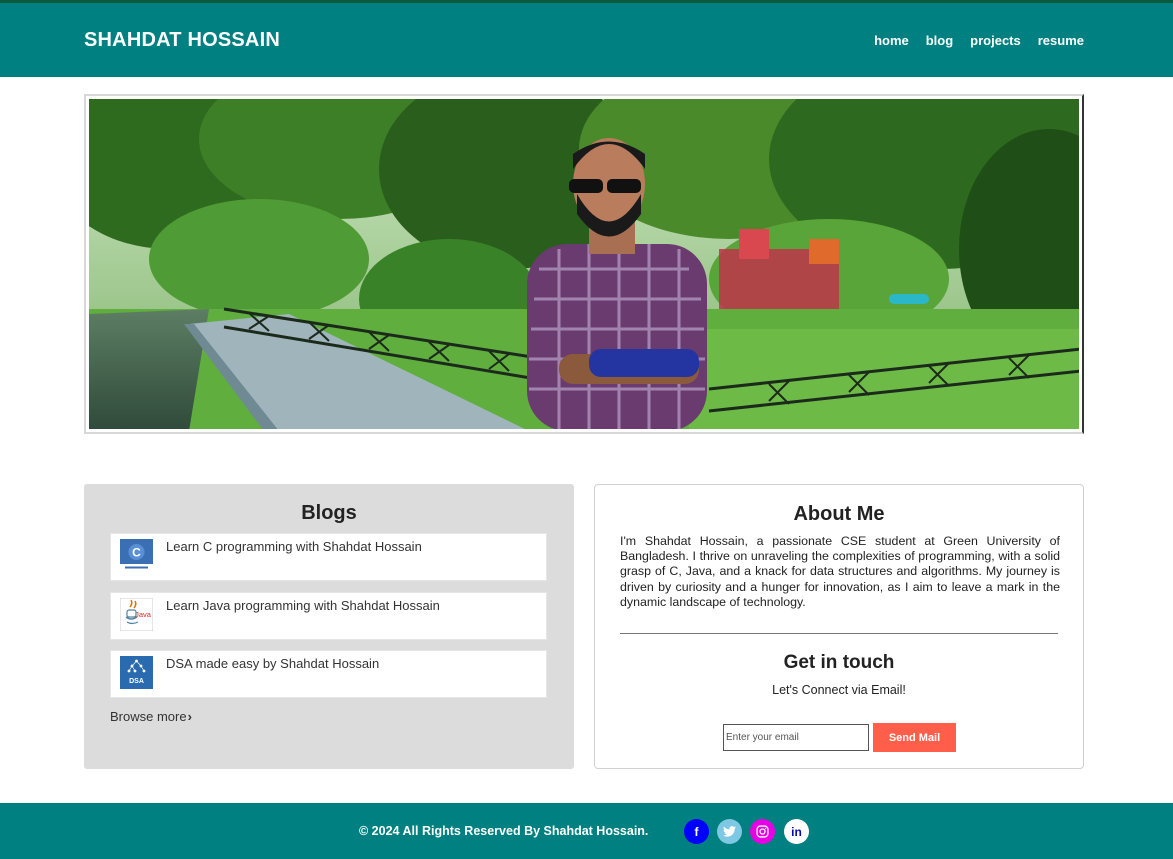  What do you see at coordinates (182, 40) in the screenshot?
I see `site-brand: SHAHDAT HOSSAIN` at bounding box center [182, 40].